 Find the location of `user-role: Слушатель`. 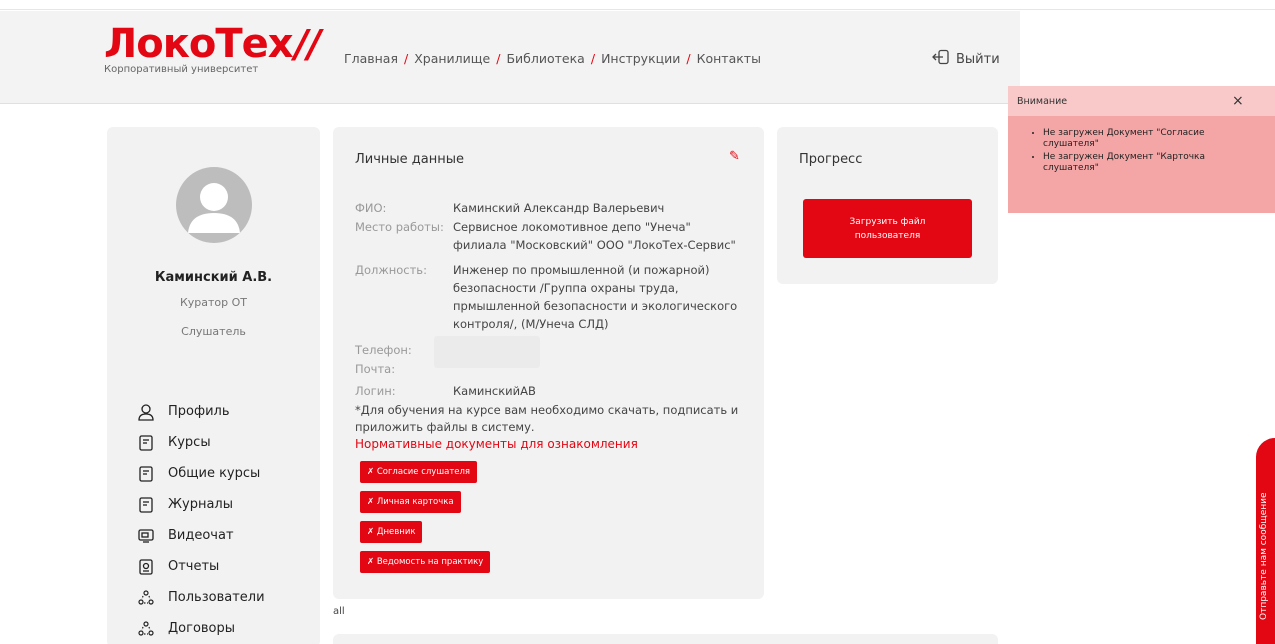

user-role: Слушатель is located at coordinates (213, 331).